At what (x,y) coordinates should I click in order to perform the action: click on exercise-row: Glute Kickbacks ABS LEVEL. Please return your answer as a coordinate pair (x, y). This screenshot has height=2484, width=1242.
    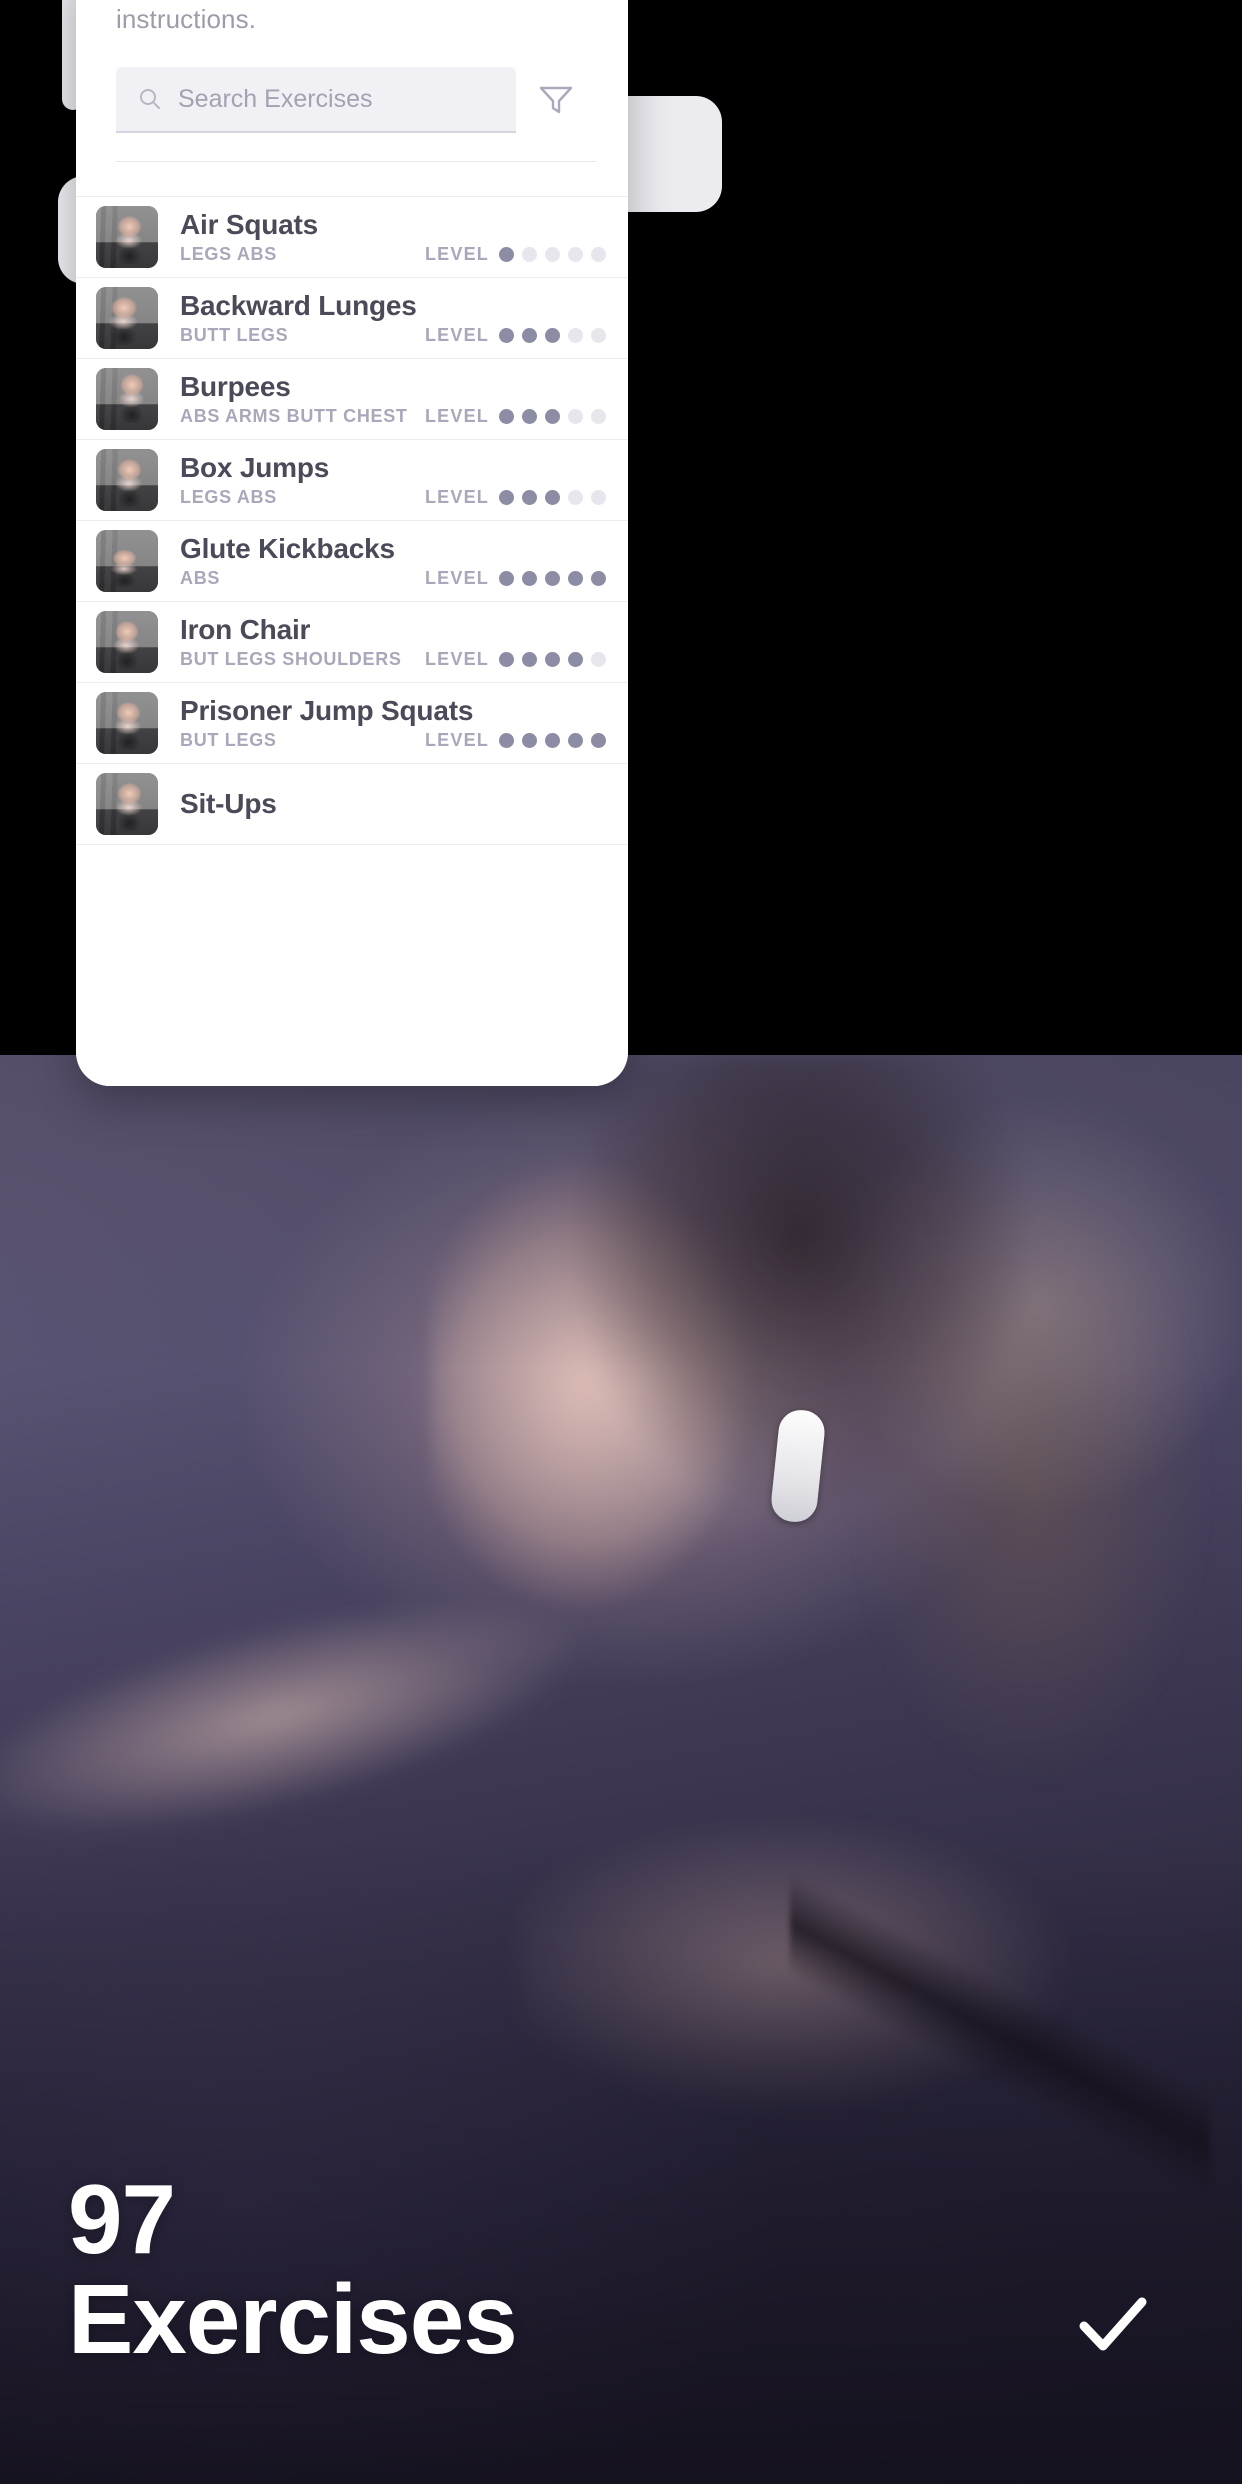
    Looking at the image, I should click on (352, 561).